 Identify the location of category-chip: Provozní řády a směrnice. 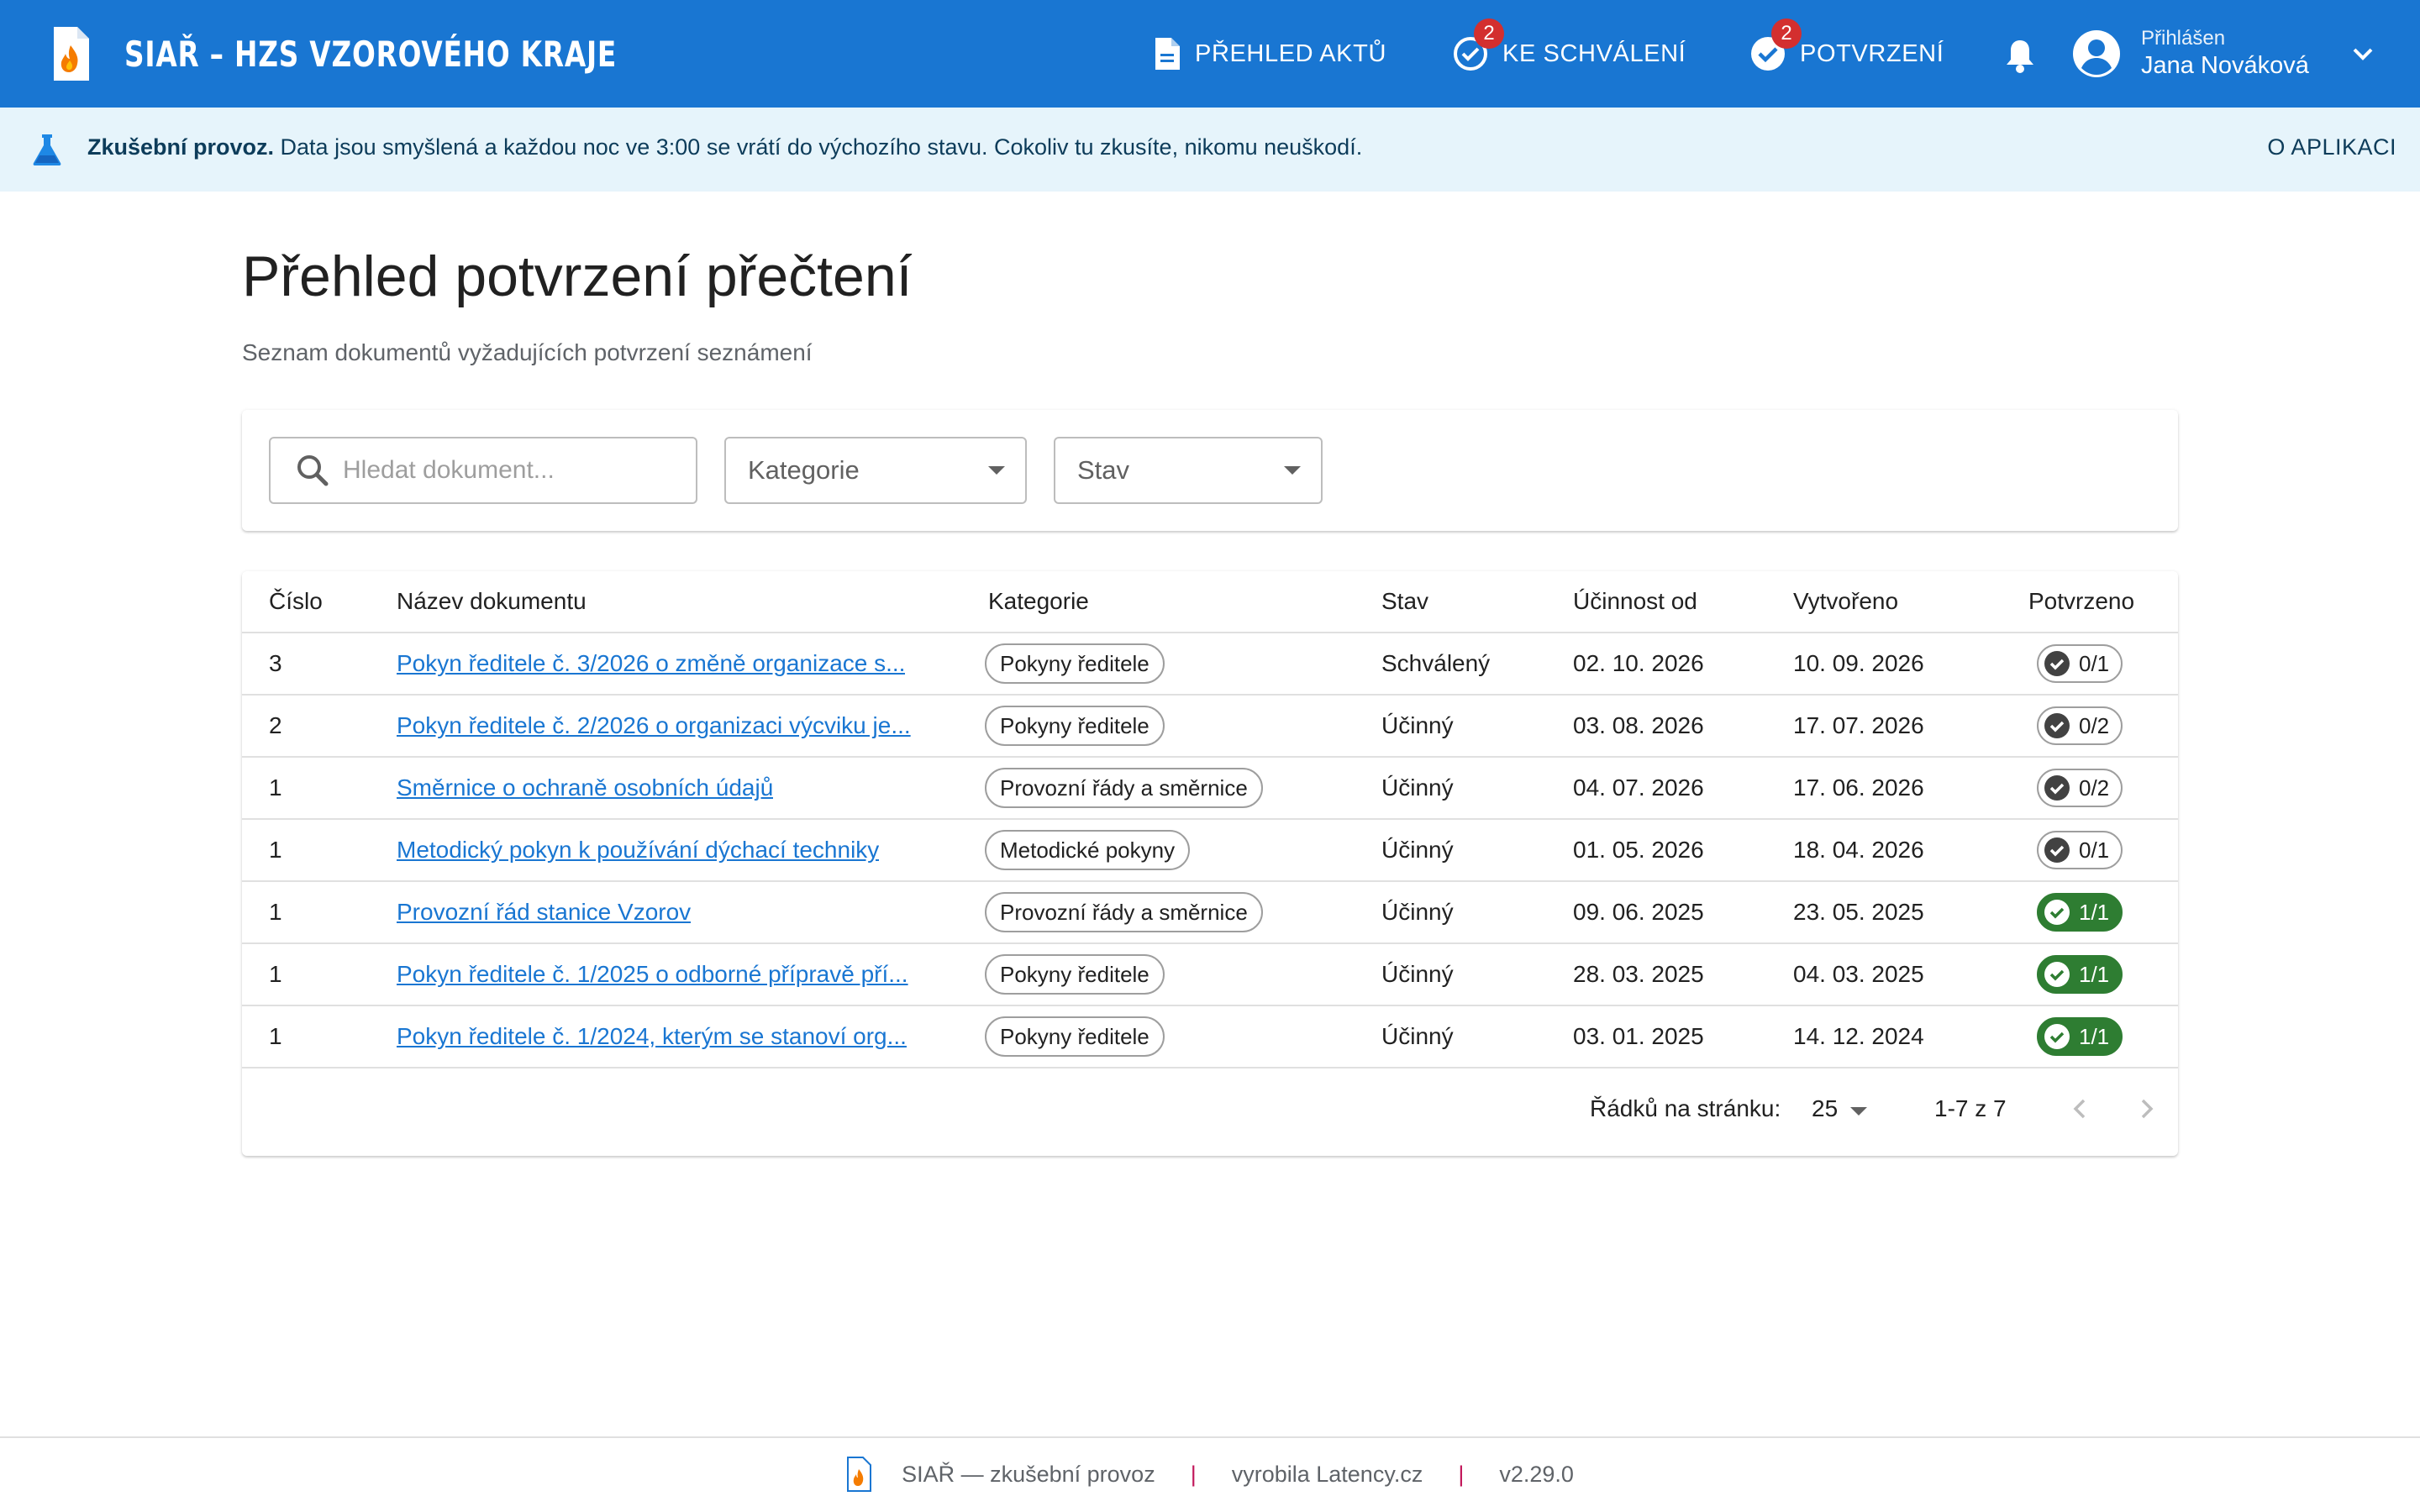
(1124, 912).